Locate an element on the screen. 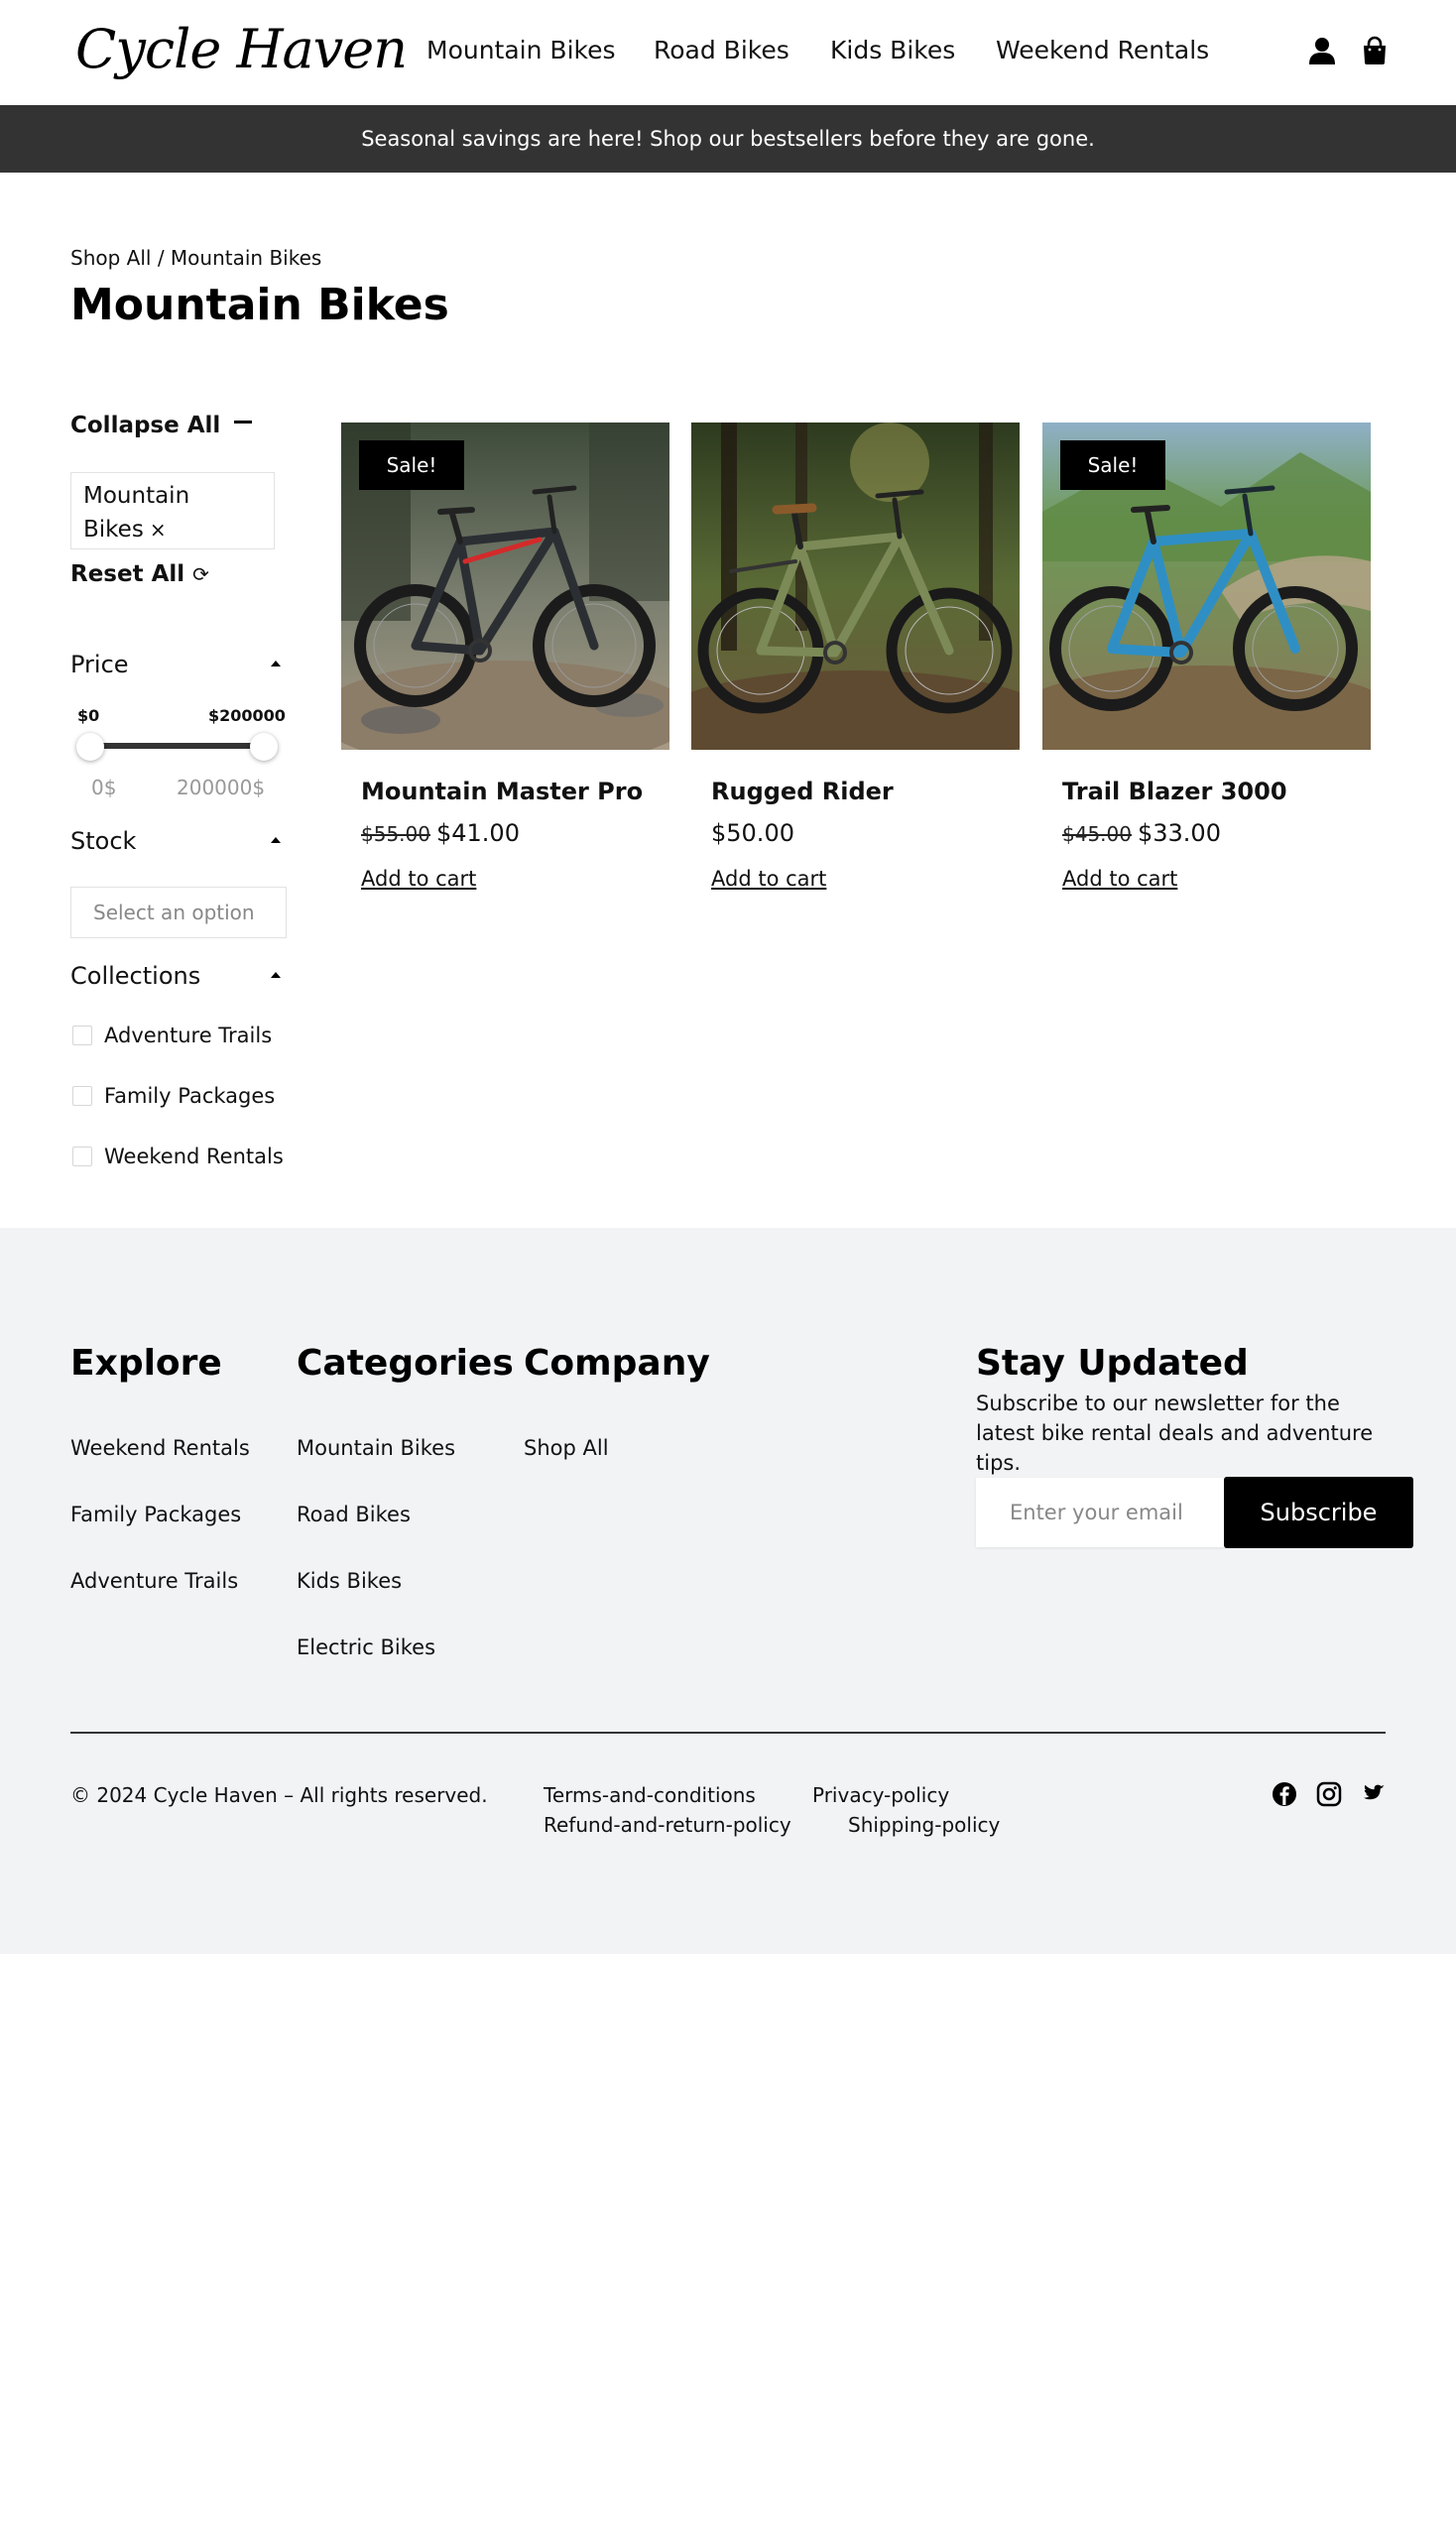 This screenshot has width=1456, height=2539. active-filter-chip: Mountain Bikes × is located at coordinates (172, 511).